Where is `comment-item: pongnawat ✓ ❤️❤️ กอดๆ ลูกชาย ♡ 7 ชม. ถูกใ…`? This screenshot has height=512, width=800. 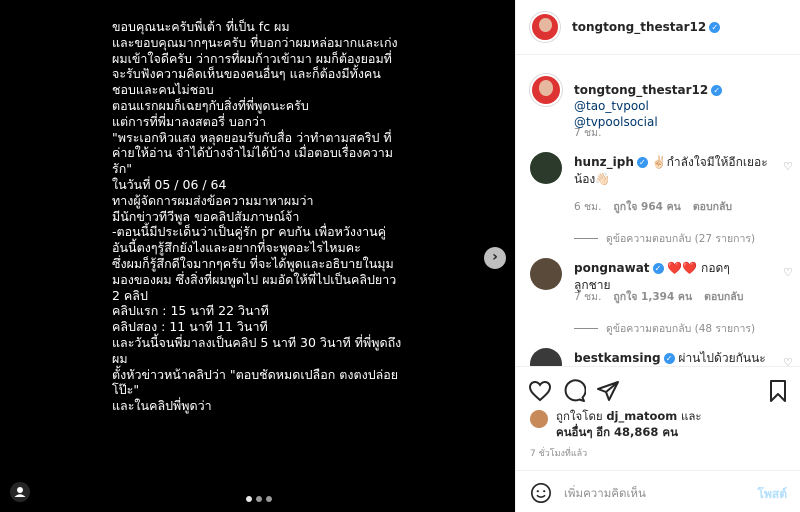
comment-item: pongnawat ✓ ❤️❤️ กอดๆ ลูกชาย ♡ 7 ชม. ถูกใ… is located at coordinates (662, 298).